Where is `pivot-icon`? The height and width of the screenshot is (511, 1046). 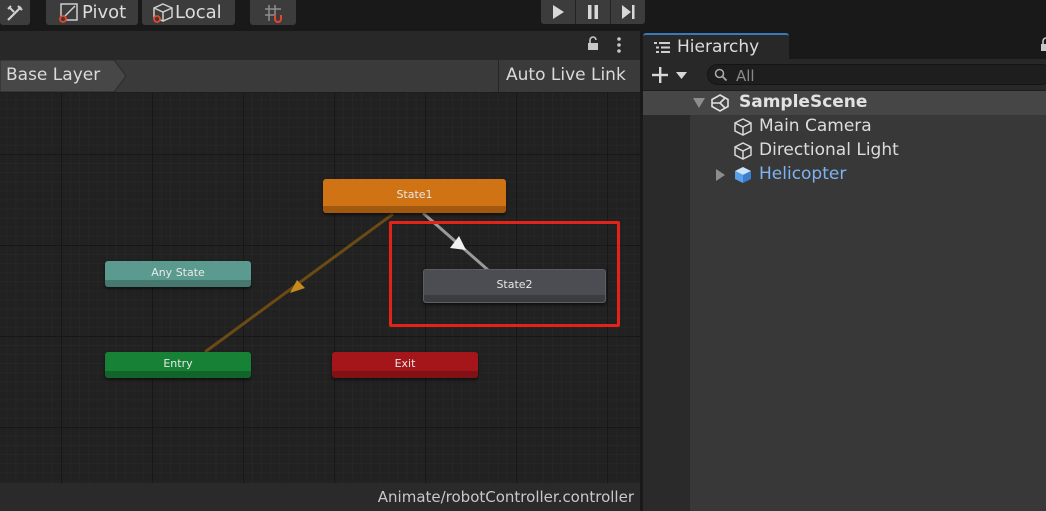 pivot-icon is located at coordinates (68, 12).